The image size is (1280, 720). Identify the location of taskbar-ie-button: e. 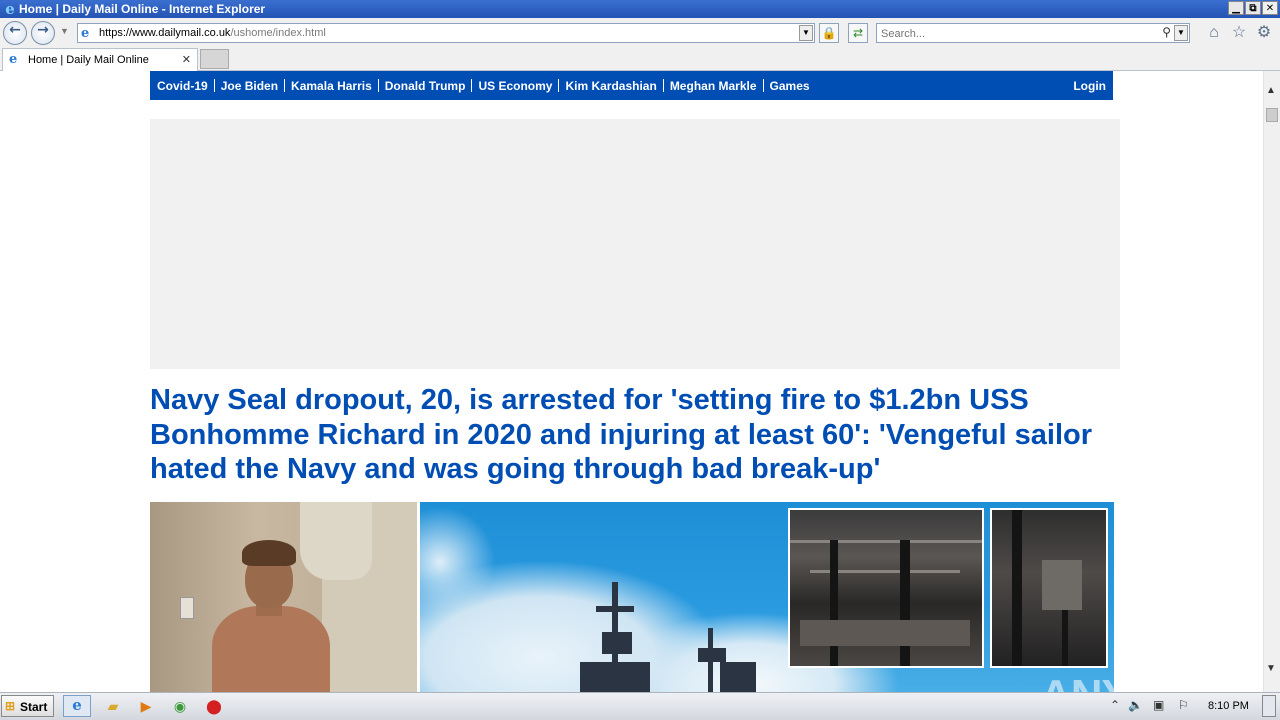
(77, 706).